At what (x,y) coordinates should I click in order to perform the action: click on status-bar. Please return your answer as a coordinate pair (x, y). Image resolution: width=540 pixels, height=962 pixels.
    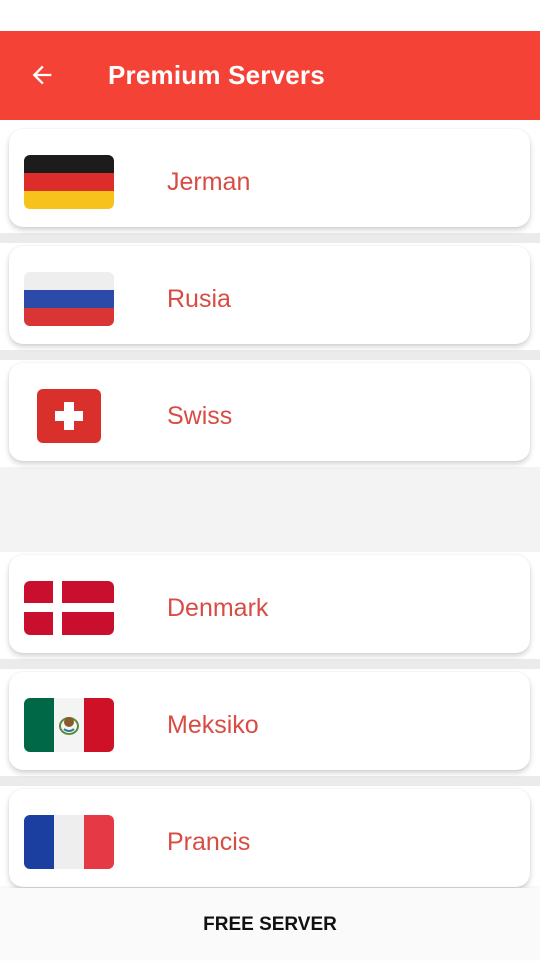
    Looking at the image, I should click on (270, 15).